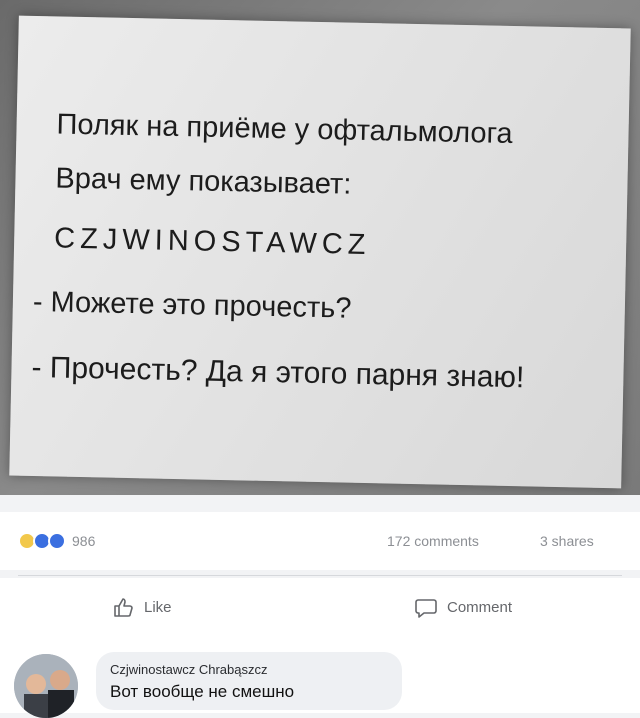  What do you see at coordinates (202, 691) in the screenshot?
I see `comment-text: Вот вообще не смешно` at bounding box center [202, 691].